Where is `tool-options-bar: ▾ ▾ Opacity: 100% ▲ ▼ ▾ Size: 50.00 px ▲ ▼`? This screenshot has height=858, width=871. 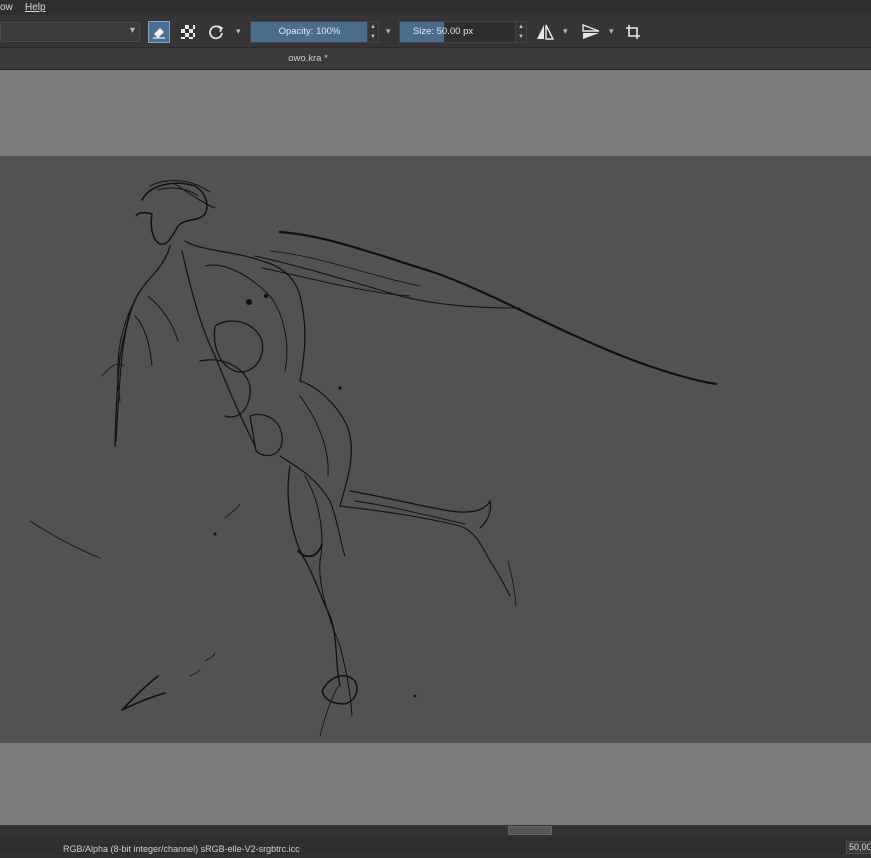
tool-options-bar: ▾ ▾ Opacity: 100% ▲ ▼ ▾ Size: 50.00 px ▲ ▼ is located at coordinates (435, 31).